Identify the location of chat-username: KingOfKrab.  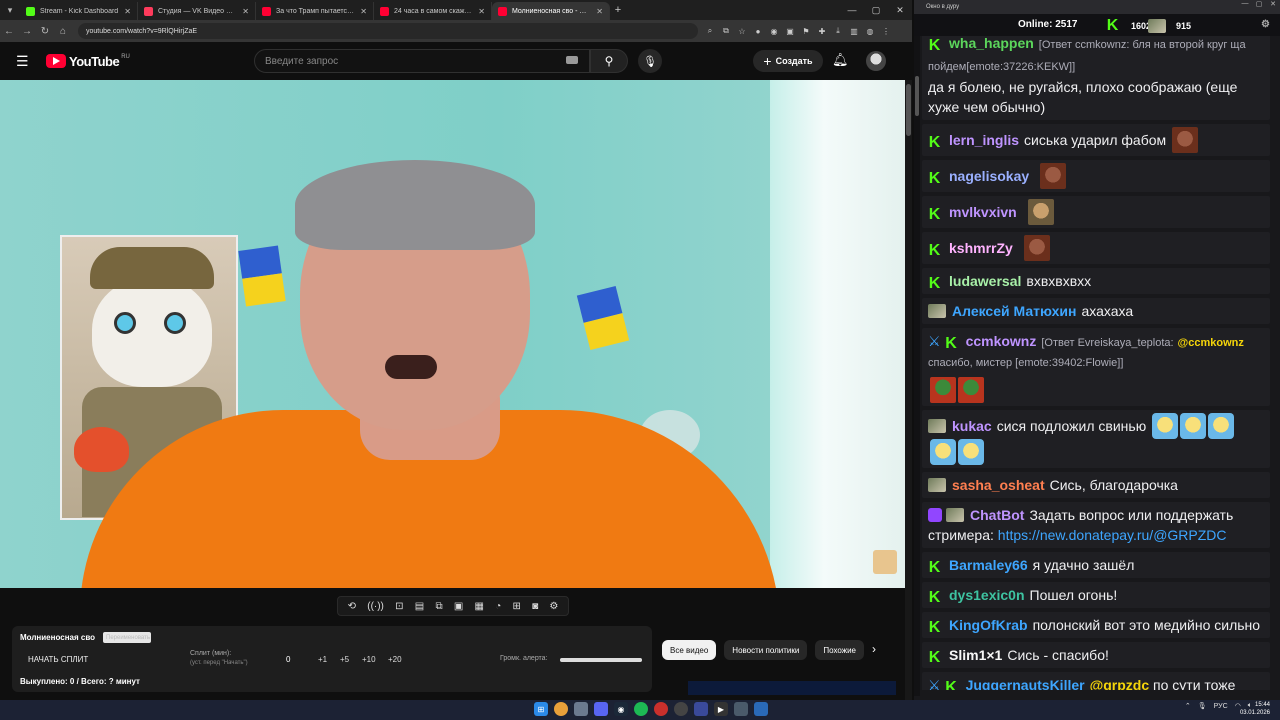
(988, 625).